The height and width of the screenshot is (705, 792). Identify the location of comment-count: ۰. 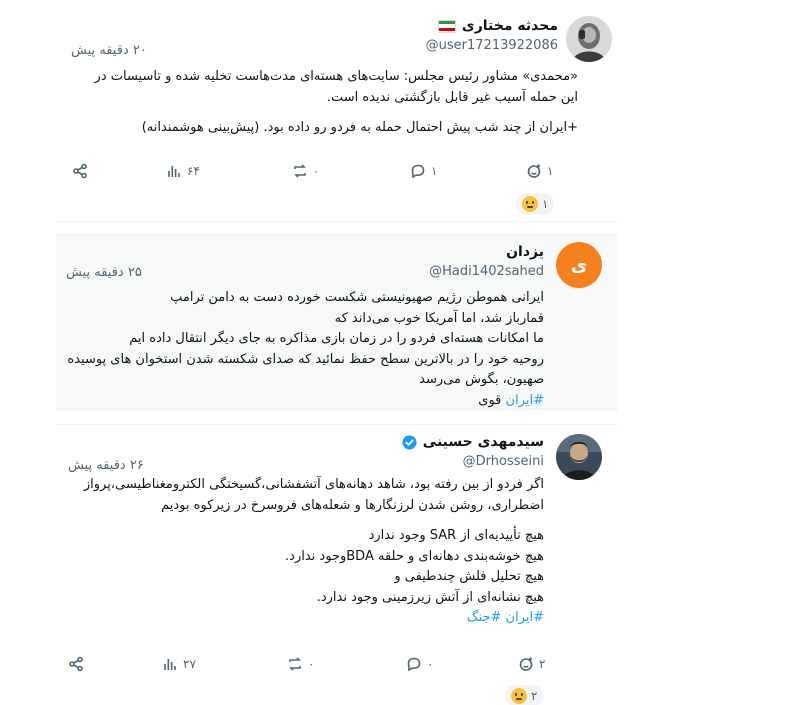
(430, 664).